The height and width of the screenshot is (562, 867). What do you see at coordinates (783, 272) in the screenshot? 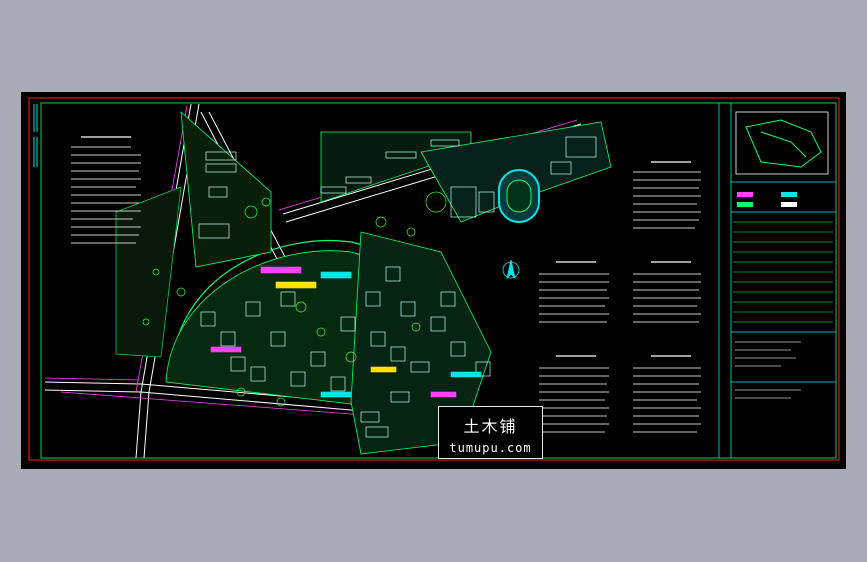
I see `design-notes-table` at bounding box center [783, 272].